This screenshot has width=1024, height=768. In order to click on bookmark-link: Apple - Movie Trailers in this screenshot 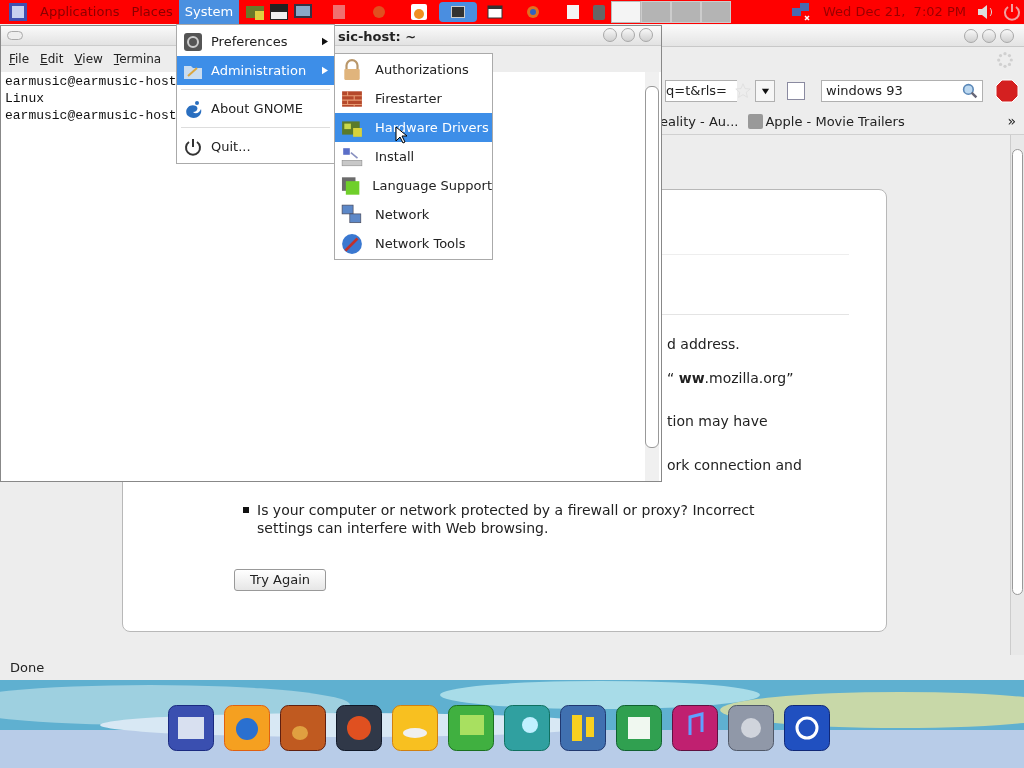, I will do `click(835, 121)`.